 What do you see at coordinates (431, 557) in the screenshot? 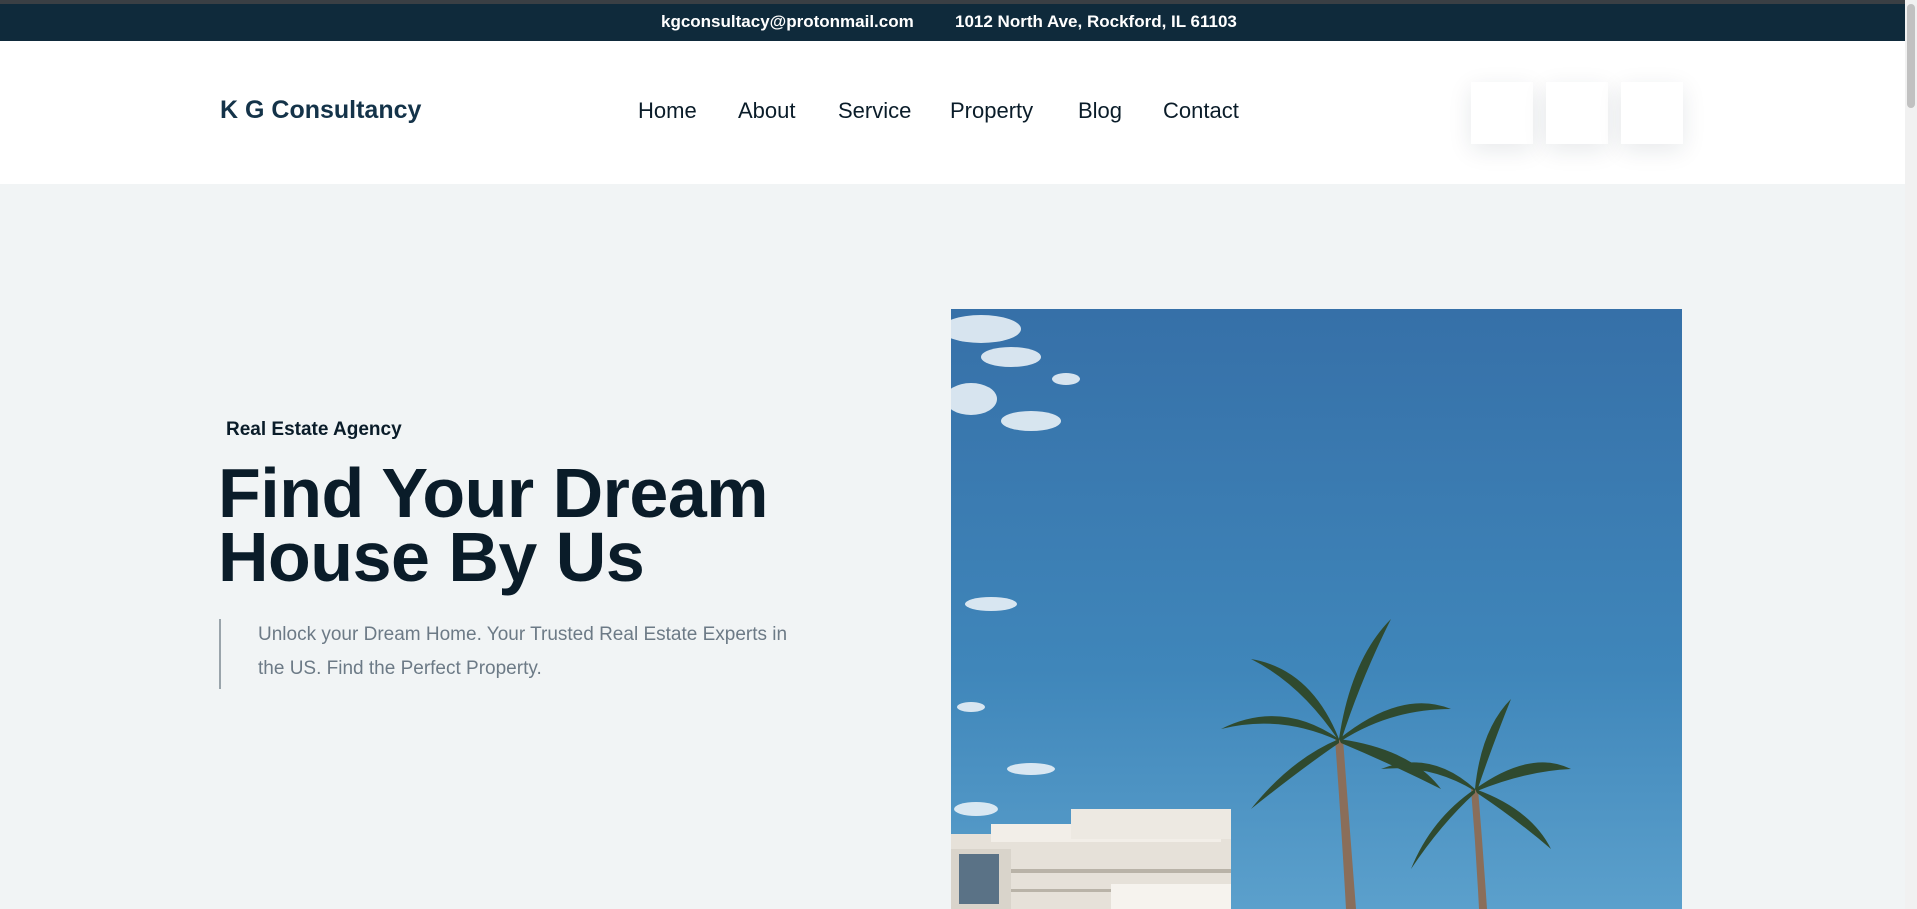
I see `hero-headline-line-2: House By Us` at bounding box center [431, 557].